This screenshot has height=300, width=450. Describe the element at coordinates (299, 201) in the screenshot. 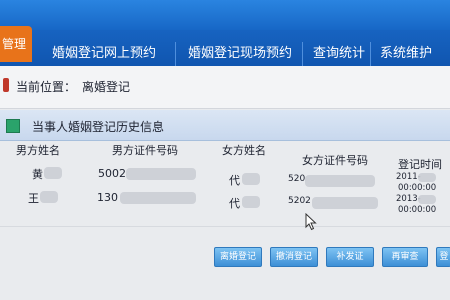

I see `female-id-cell: 5202` at that location.